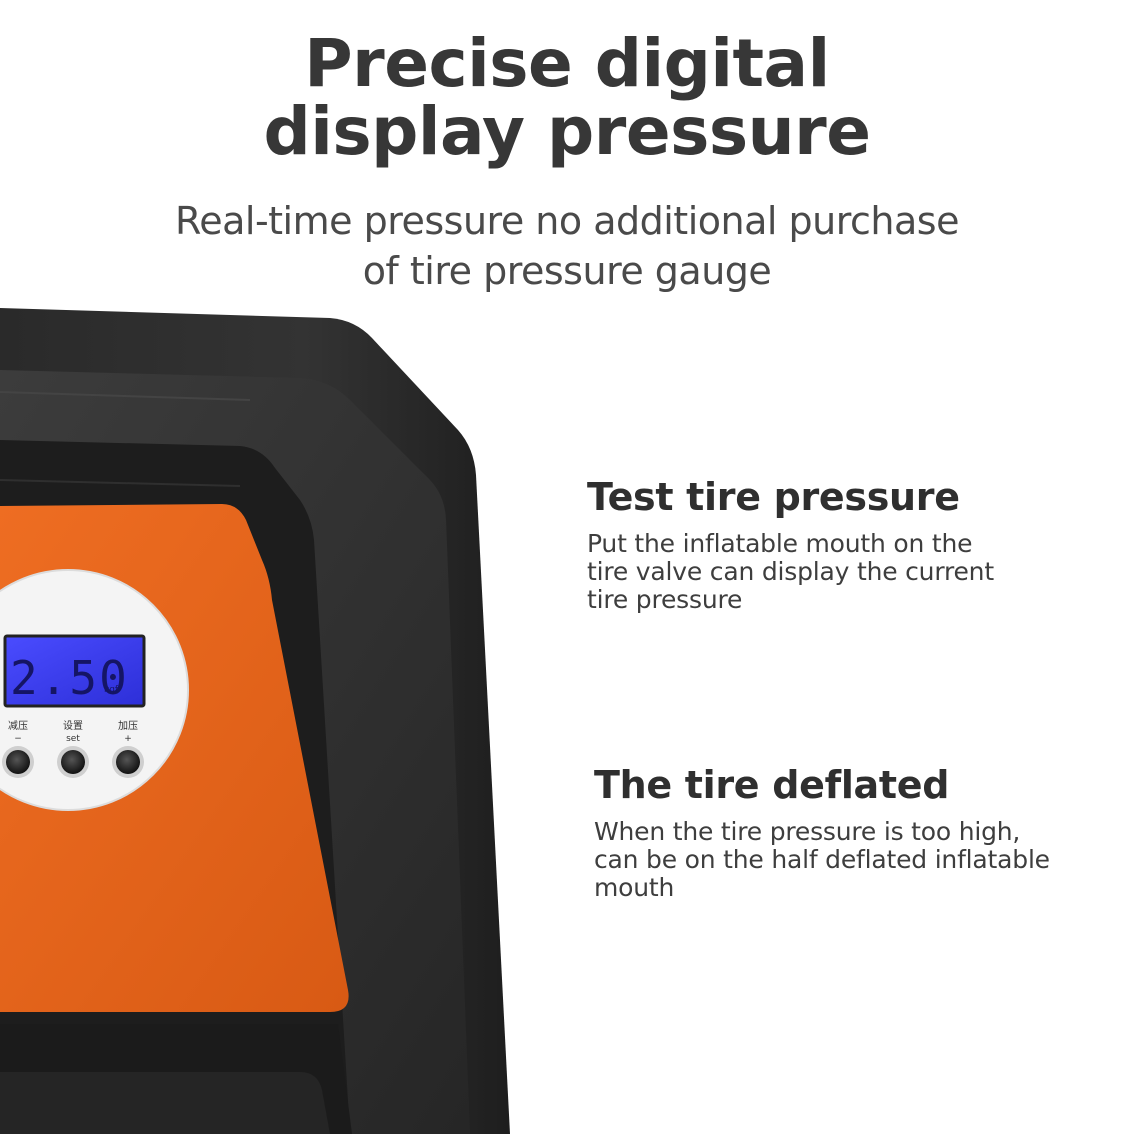 This screenshot has height=1134, width=1134. Describe the element at coordinates (773, 497) in the screenshot. I see `feature-title: Test tire pressure` at that location.